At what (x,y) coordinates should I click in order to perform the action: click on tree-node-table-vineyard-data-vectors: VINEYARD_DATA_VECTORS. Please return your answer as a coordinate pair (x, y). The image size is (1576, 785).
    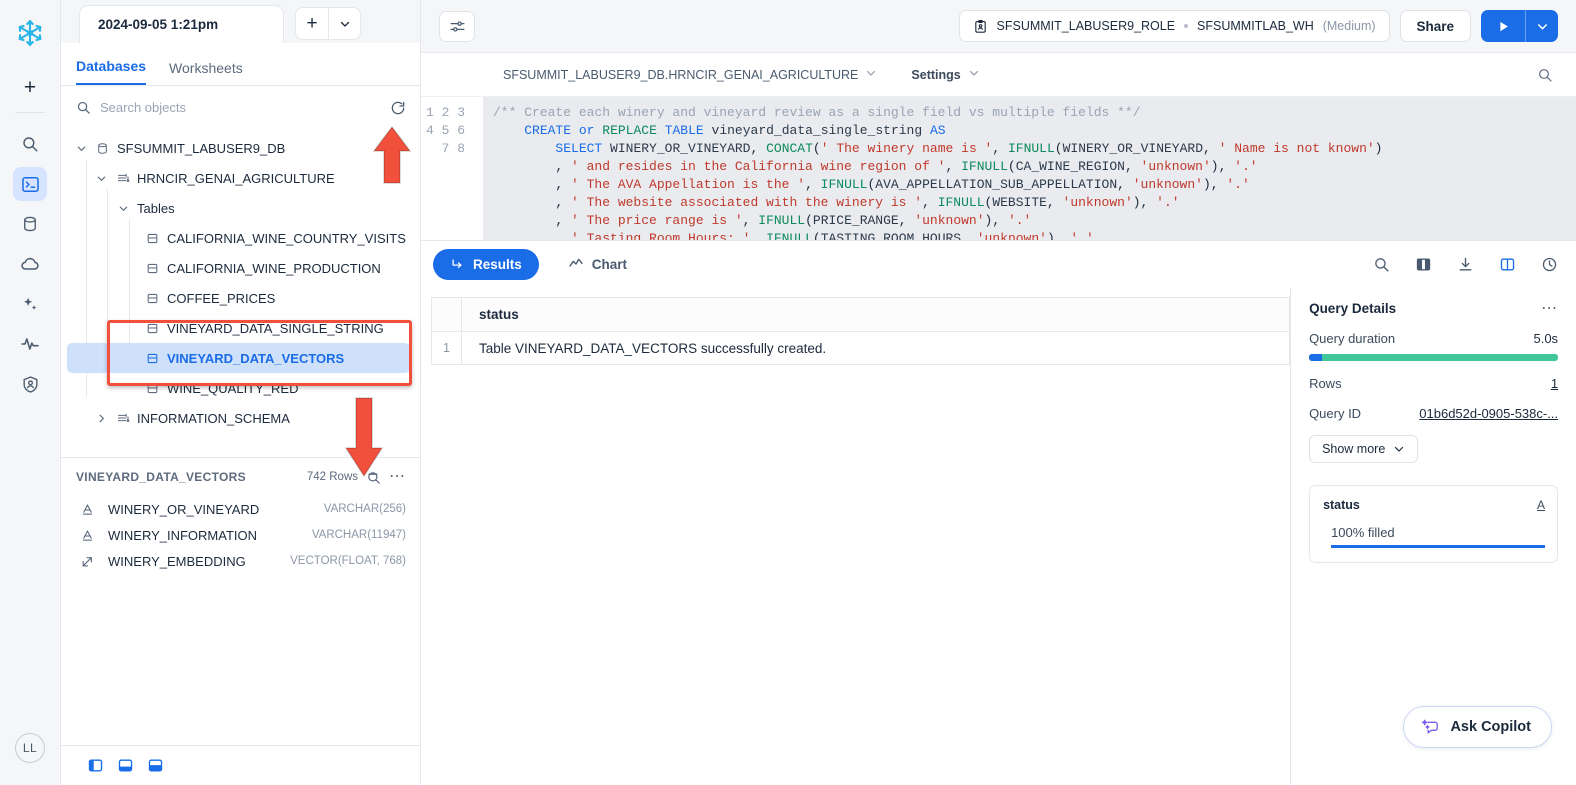
    Looking at the image, I should click on (238, 358).